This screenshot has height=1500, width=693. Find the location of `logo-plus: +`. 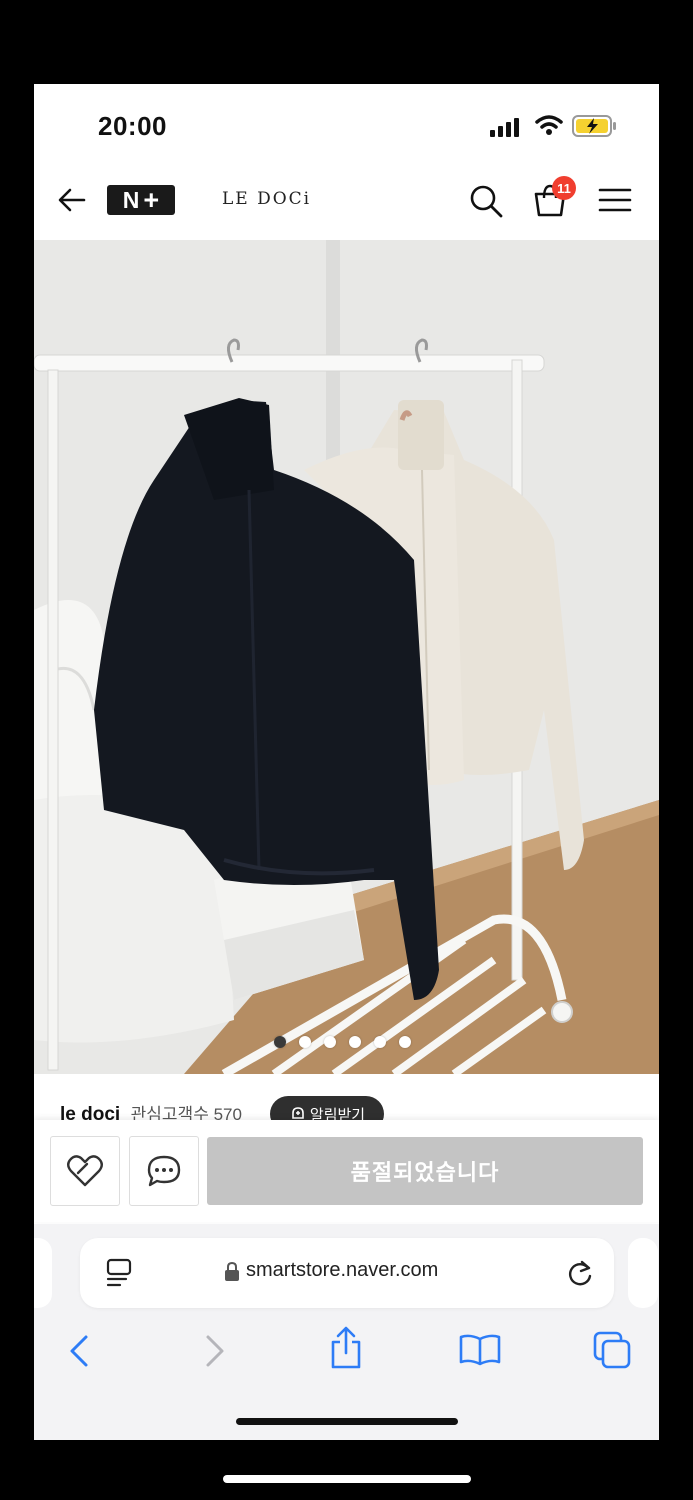

logo-plus: + is located at coordinates (151, 199).